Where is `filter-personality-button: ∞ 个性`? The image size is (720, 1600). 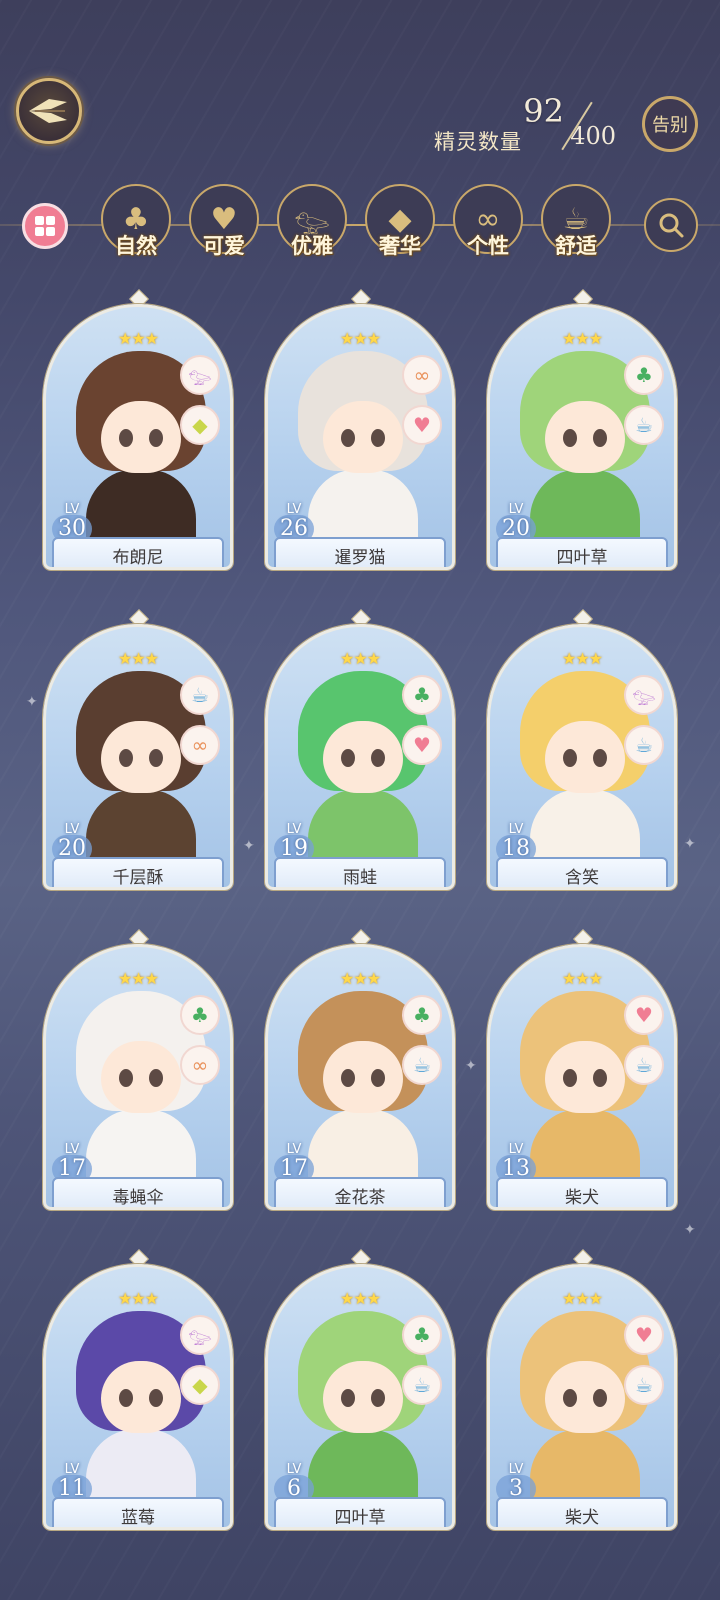
filter-personality-button: ∞ 个性 is located at coordinates (488, 224).